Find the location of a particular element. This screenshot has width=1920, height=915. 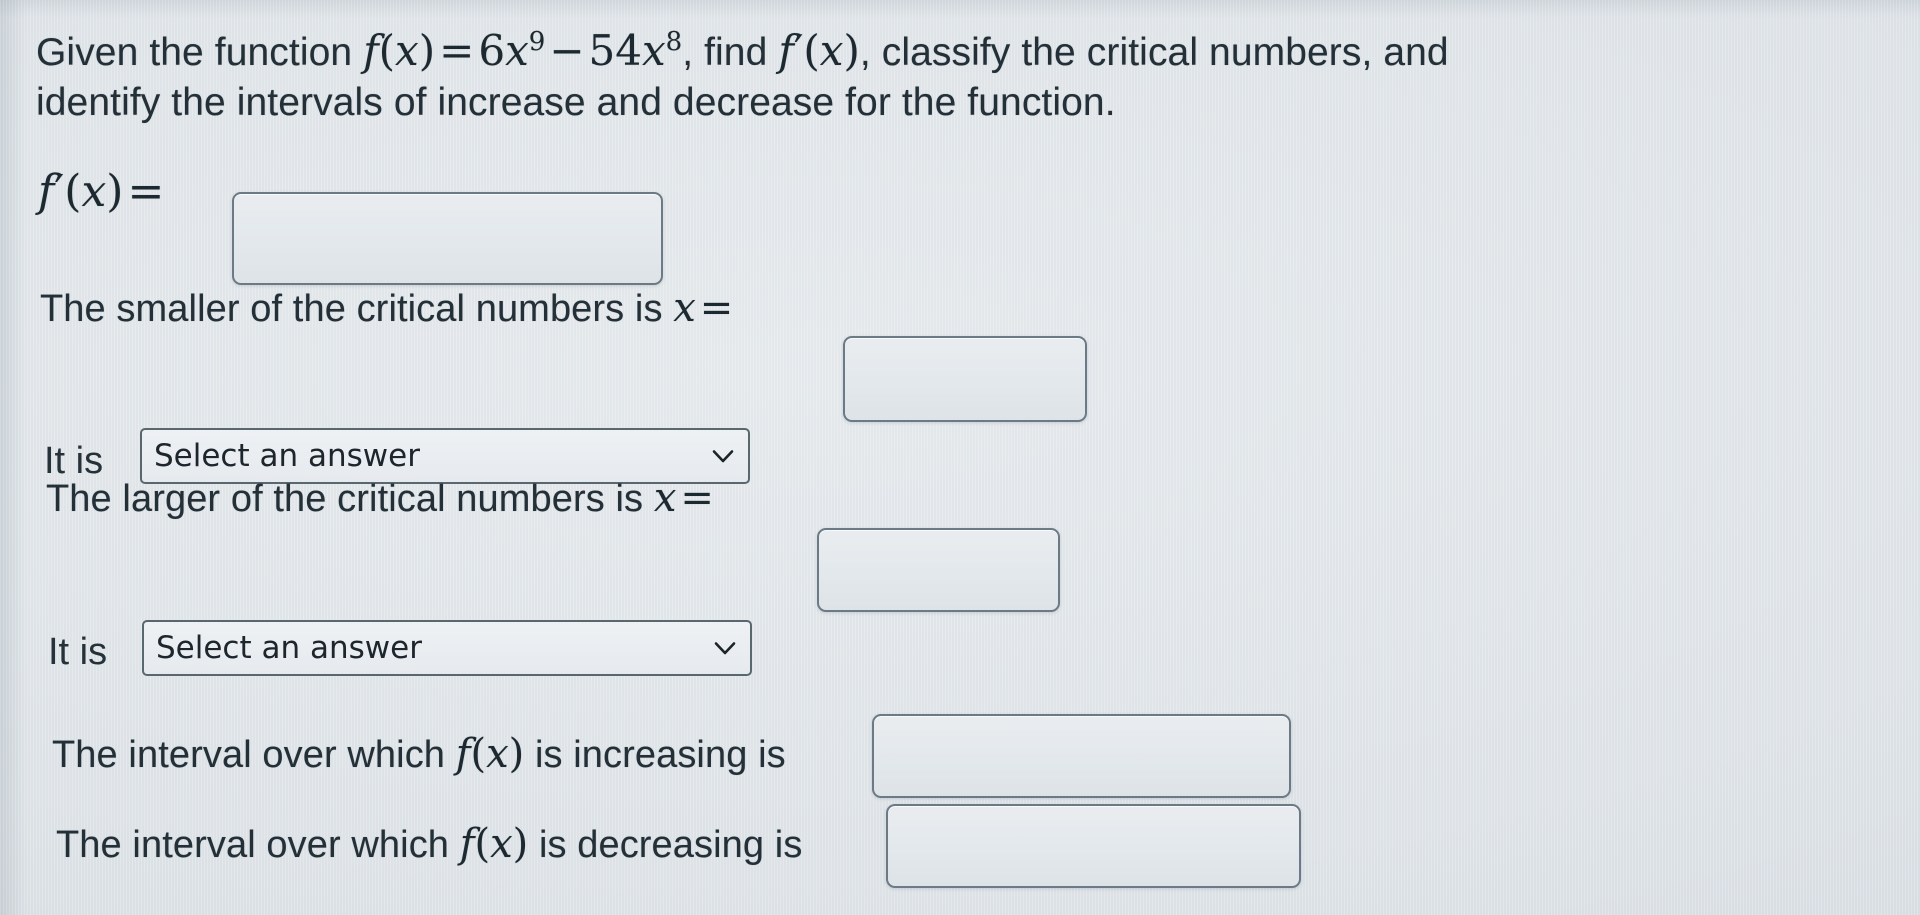

prompt-text-part-2: , find is located at coordinates (730, 52).